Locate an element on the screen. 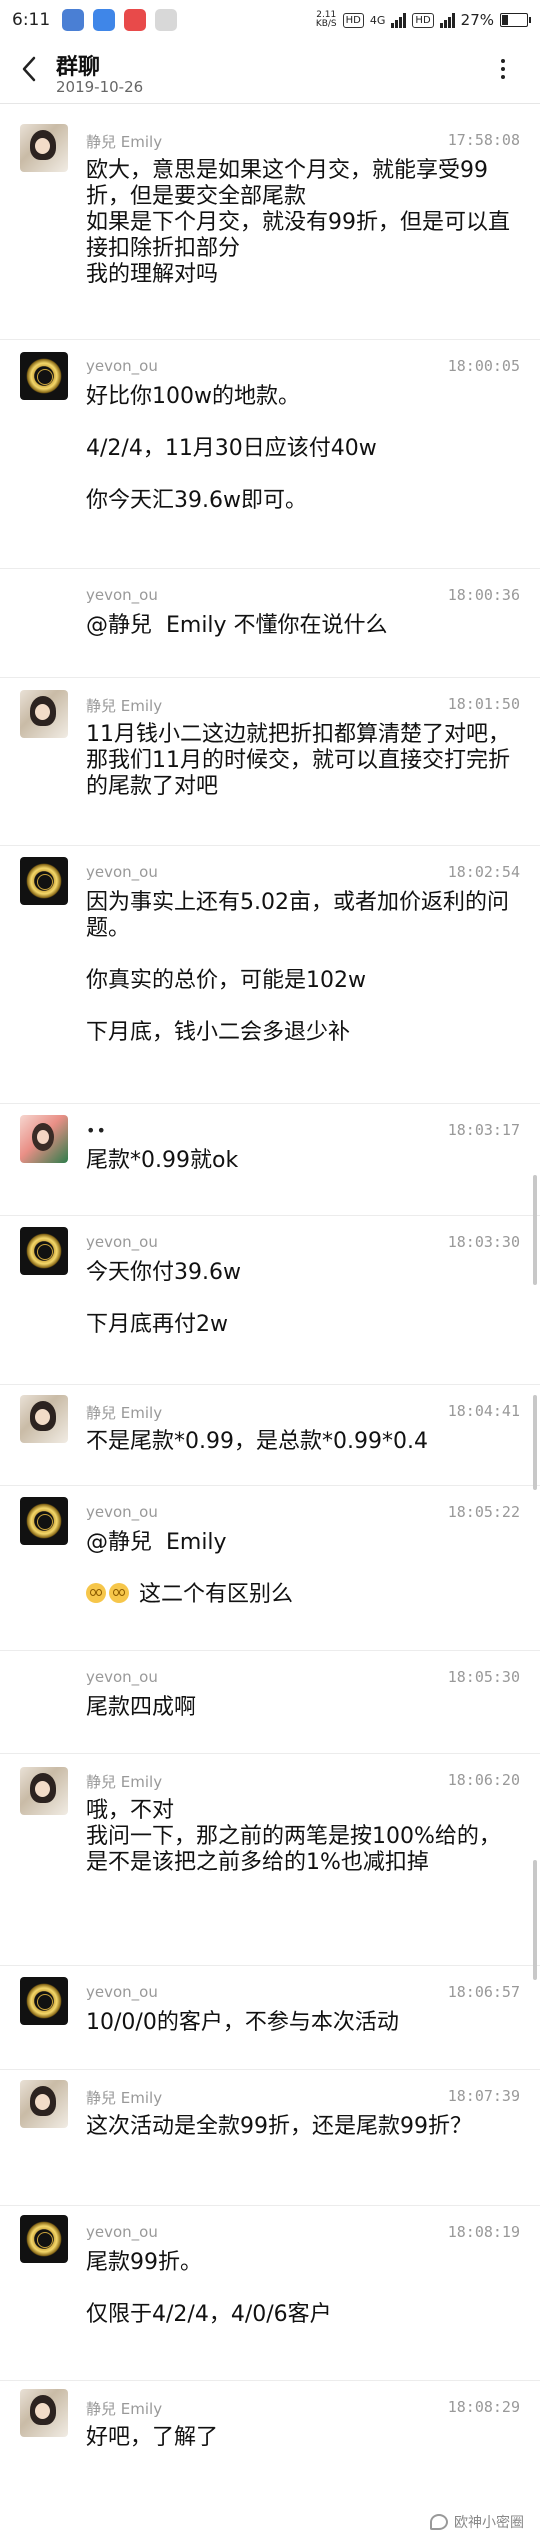 This screenshot has height=2543, width=540. back-button is located at coordinates (29, 69).